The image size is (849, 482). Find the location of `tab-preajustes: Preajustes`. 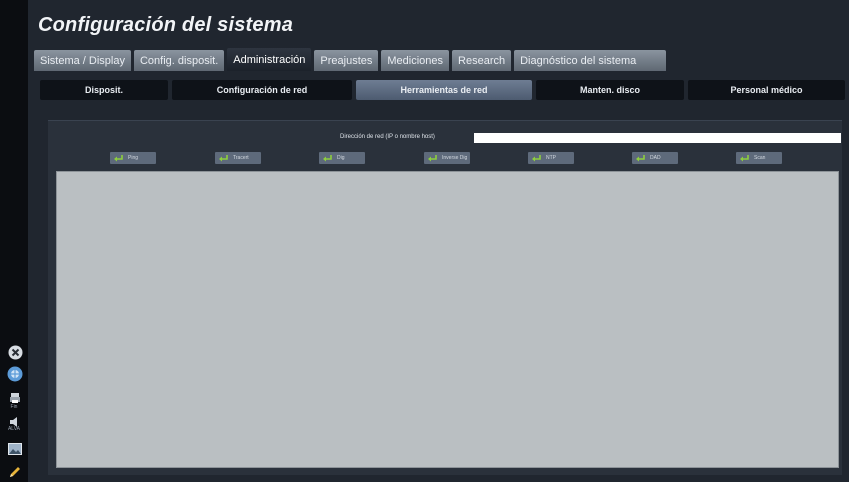

tab-preajustes: Preajustes is located at coordinates (346, 60).